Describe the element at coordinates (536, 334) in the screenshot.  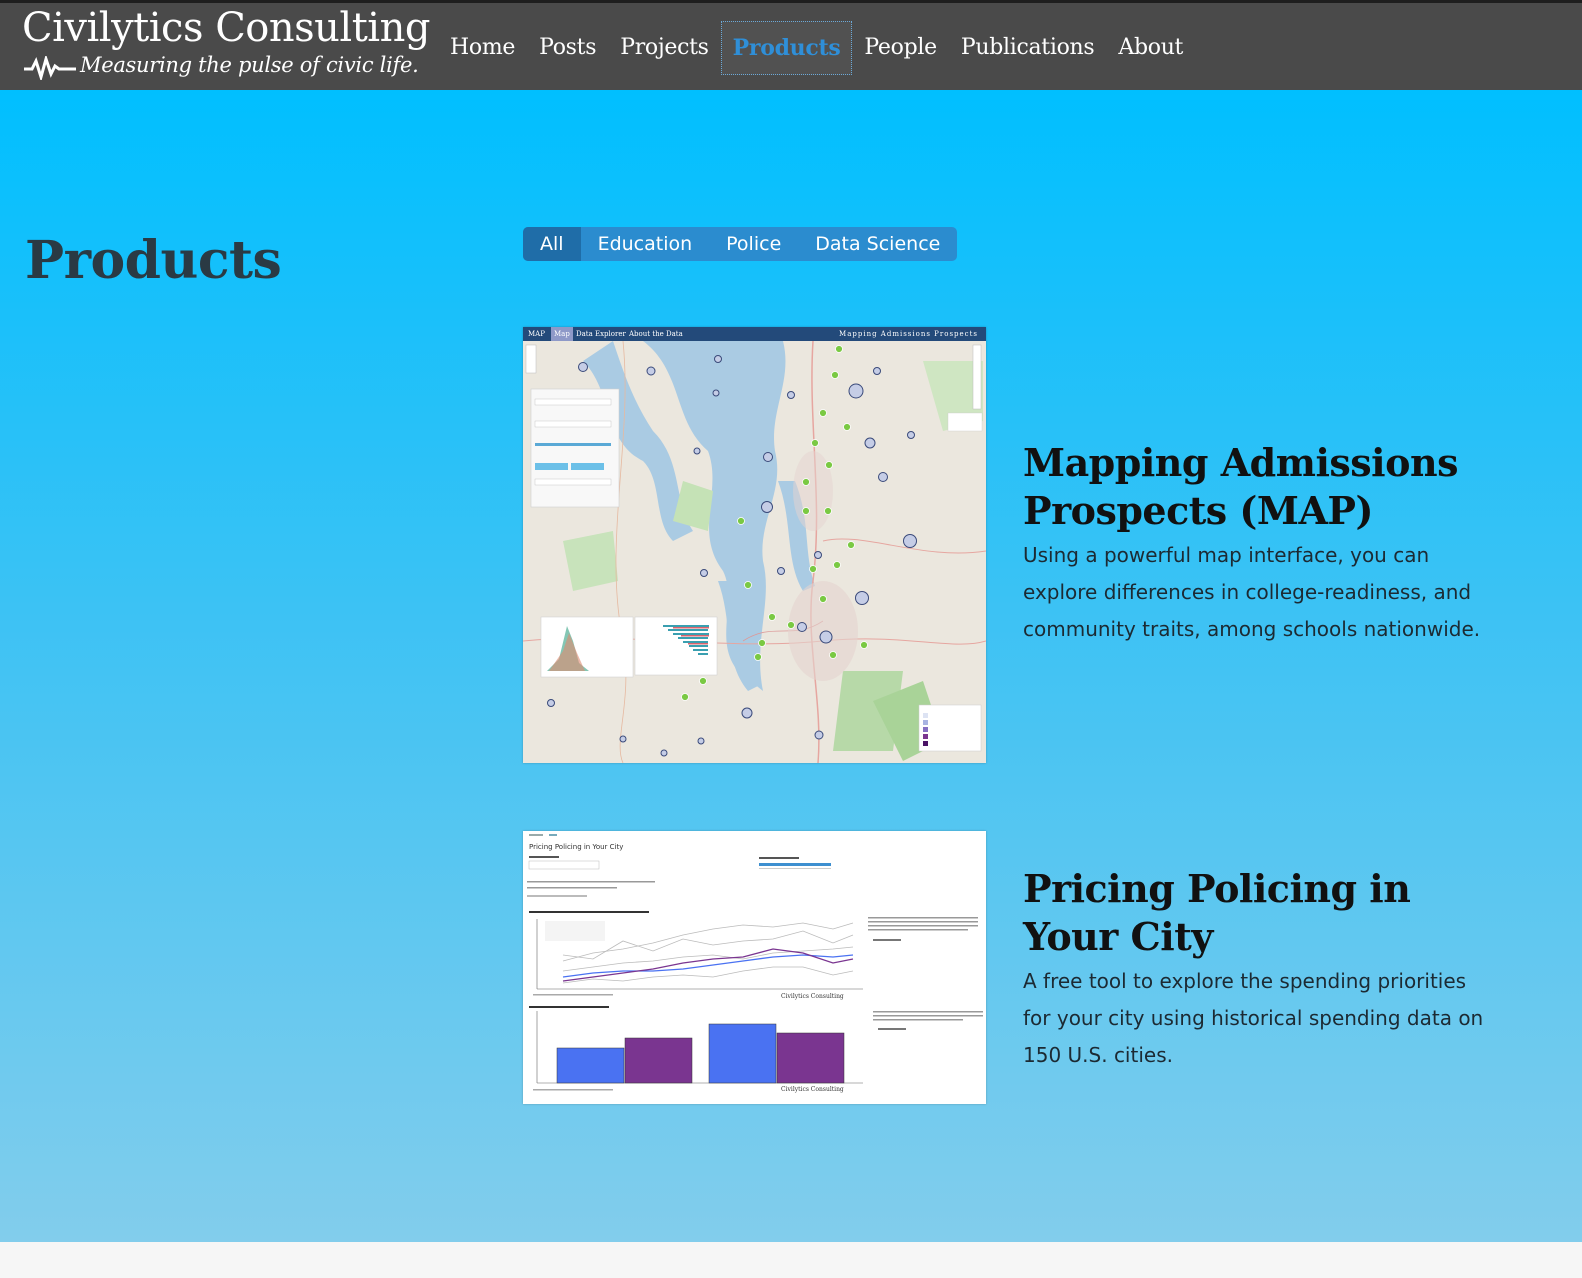
I see `map-thumb-tab: MAP` at that location.